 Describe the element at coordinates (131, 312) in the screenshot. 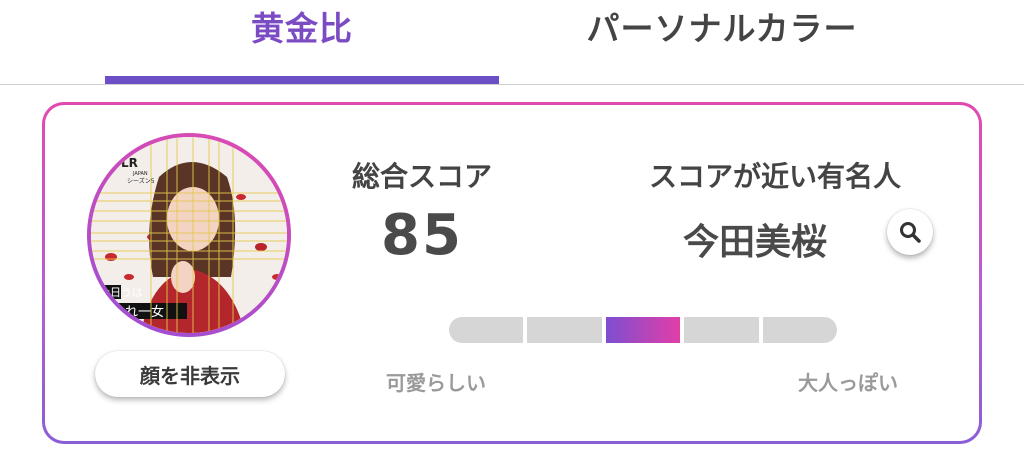

I see `photo-caption-line2: もしれ一女` at that location.